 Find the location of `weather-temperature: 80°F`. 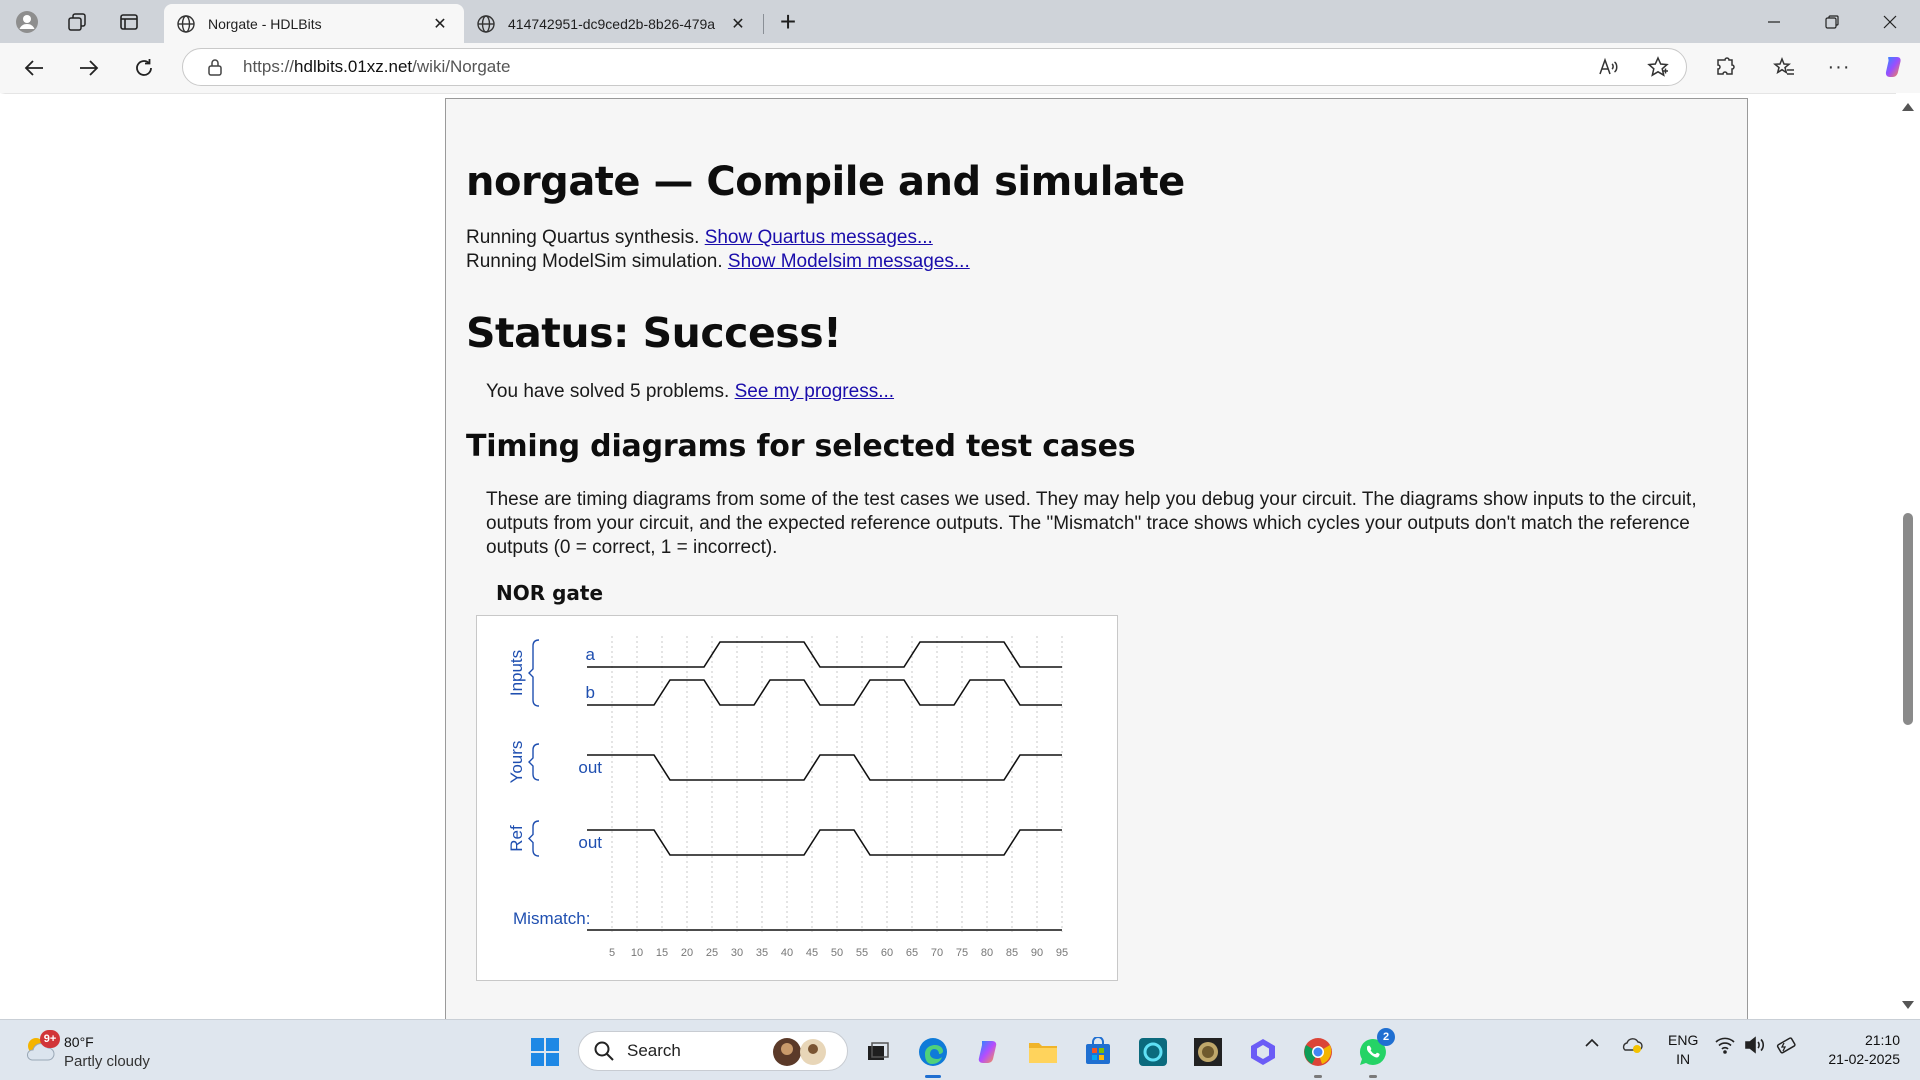

weather-temperature: 80°F is located at coordinates (79, 1042).